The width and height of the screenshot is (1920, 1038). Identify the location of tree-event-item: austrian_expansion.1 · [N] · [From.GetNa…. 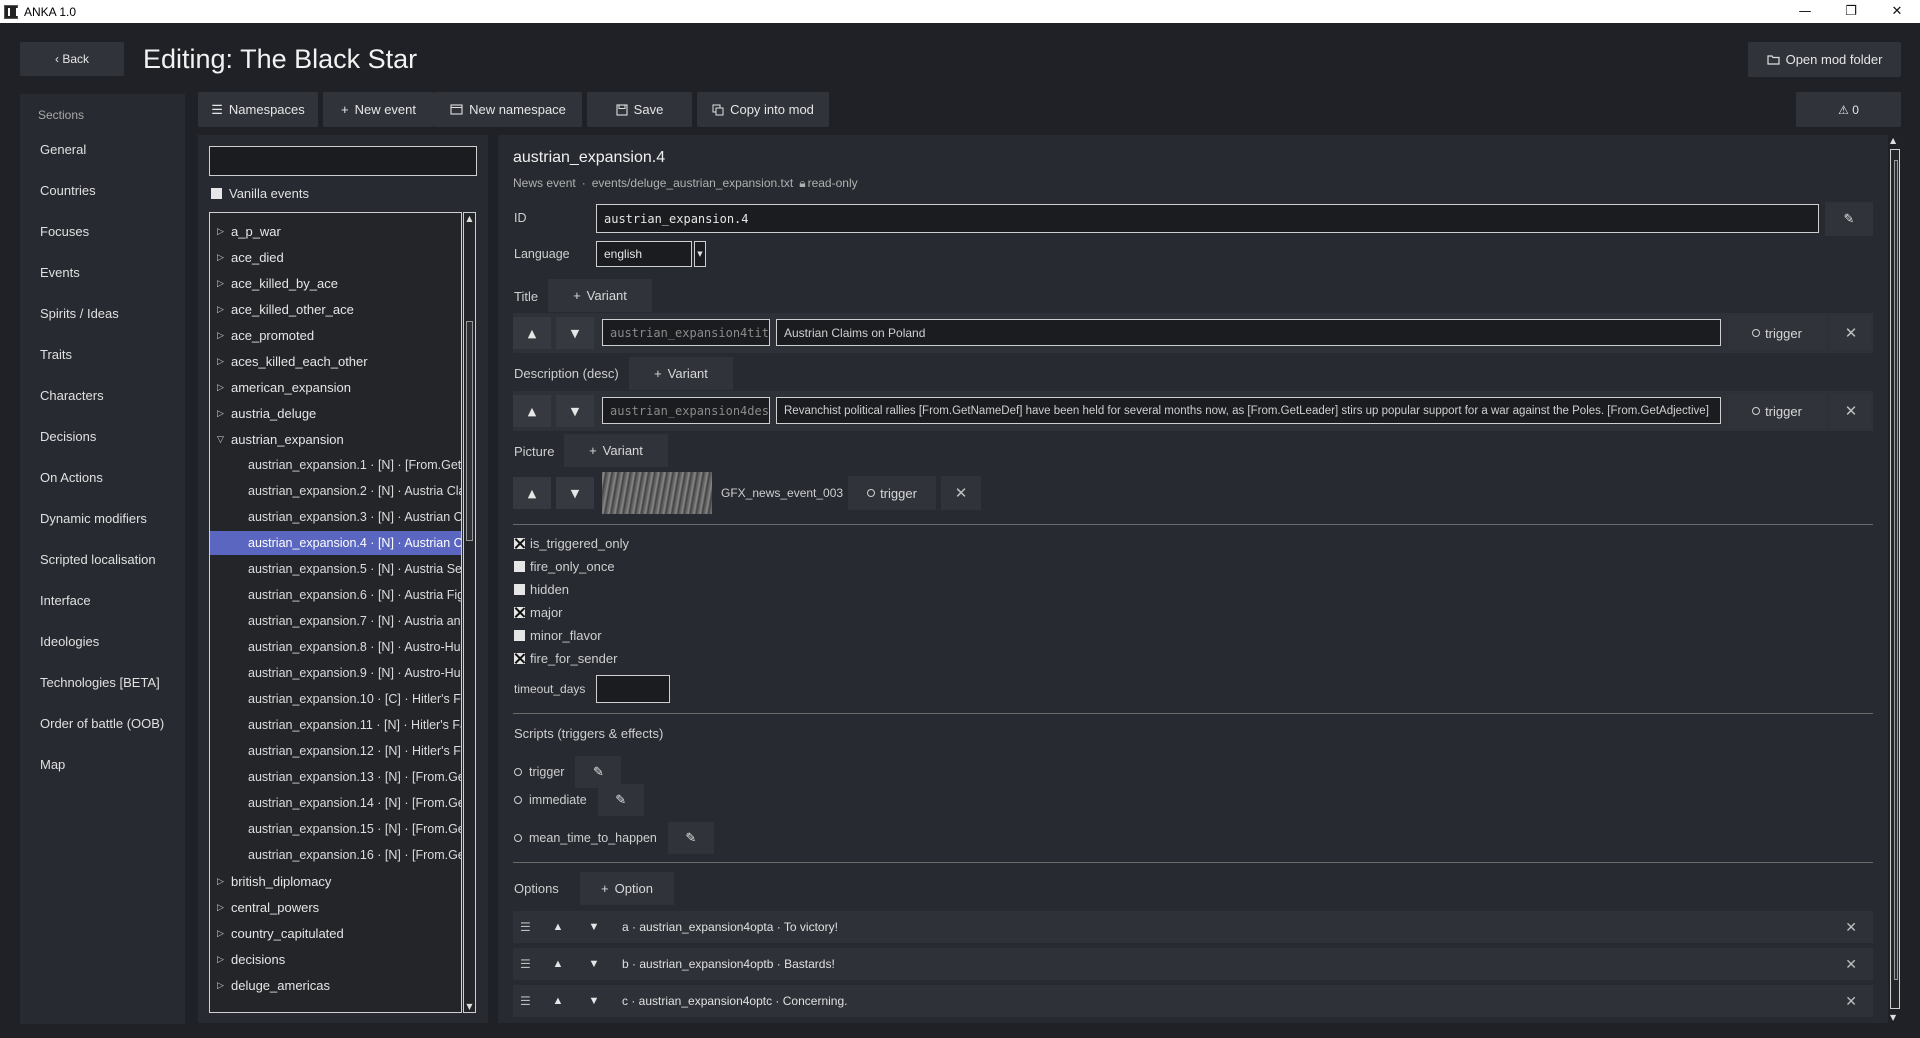
(335, 465).